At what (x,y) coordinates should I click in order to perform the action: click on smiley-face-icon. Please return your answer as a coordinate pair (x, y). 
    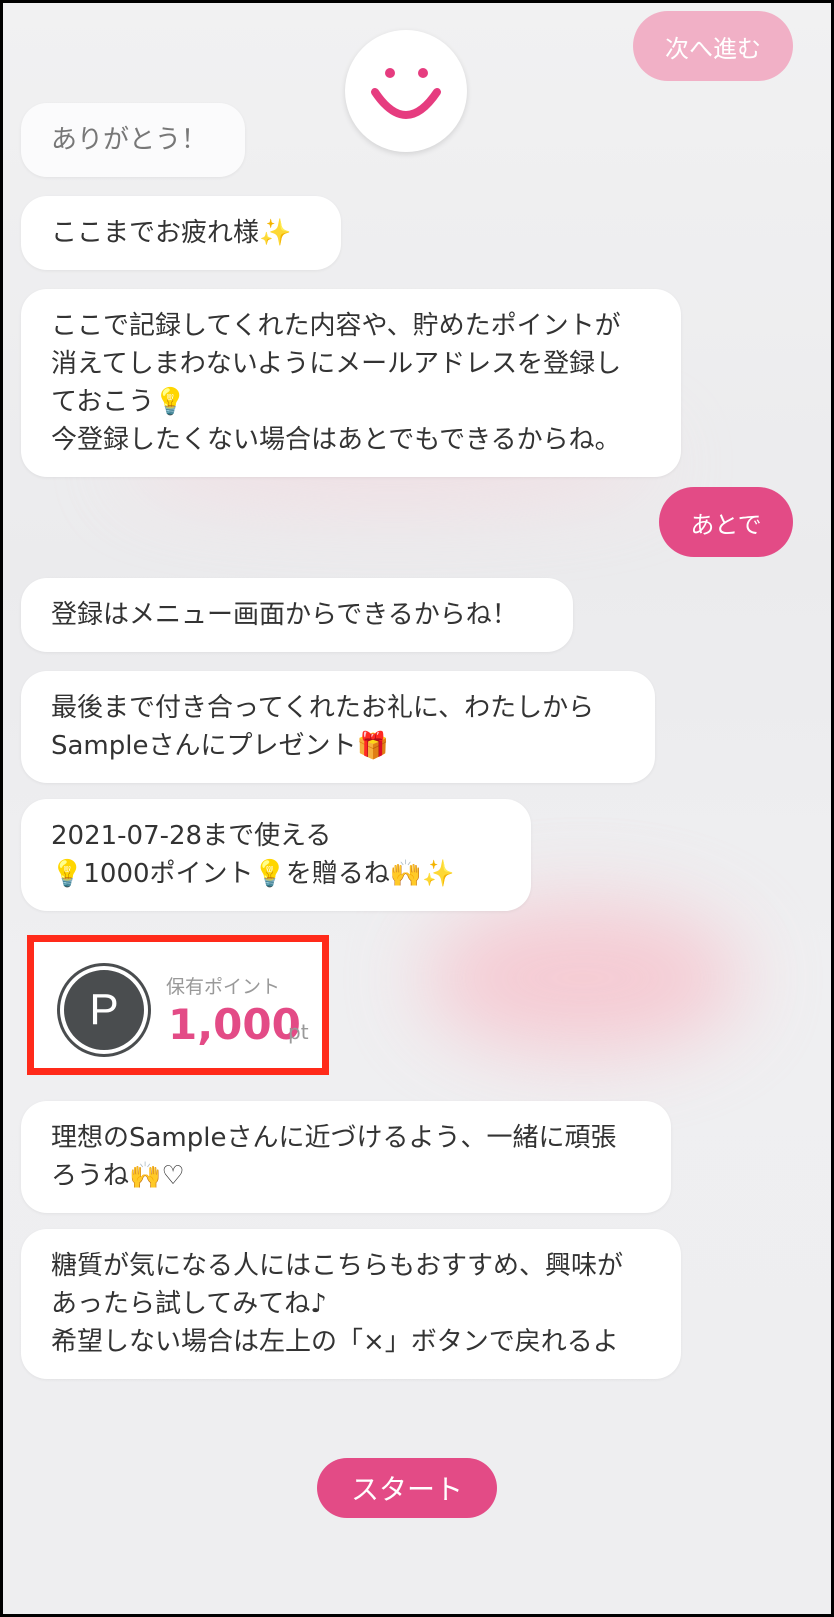
    Looking at the image, I should click on (406, 93).